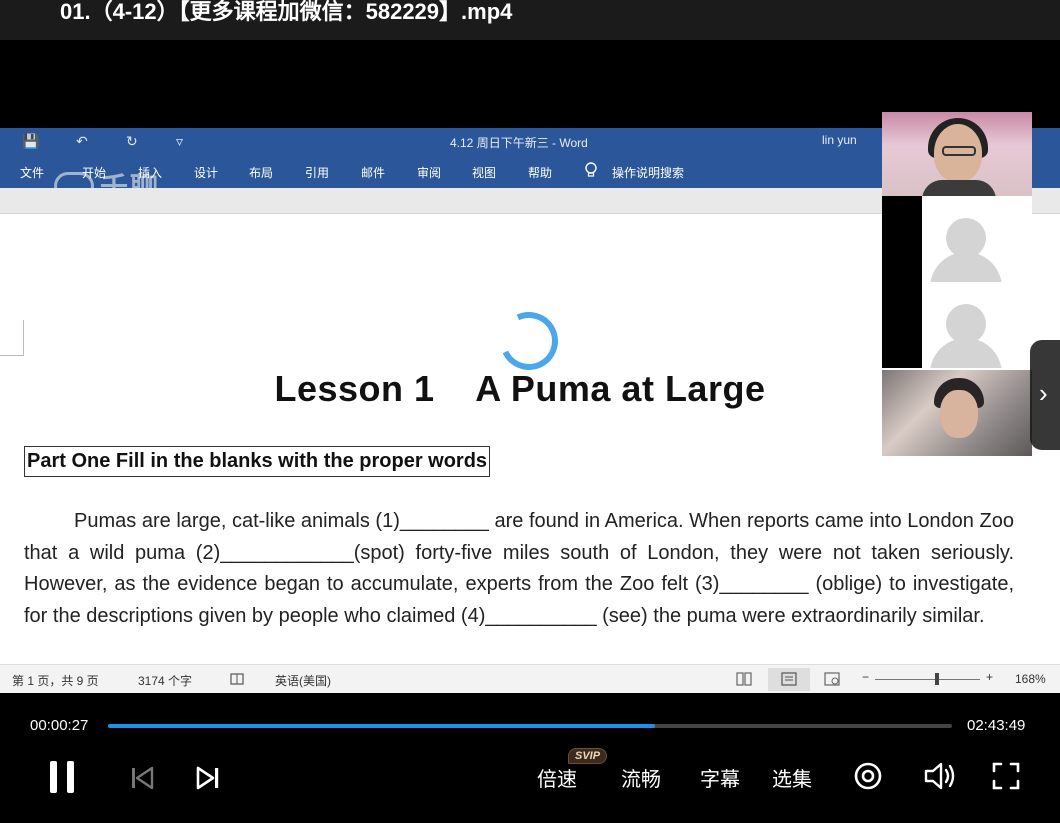 The image size is (1060, 823). I want to click on menu-file: 文件, so click(32, 173).